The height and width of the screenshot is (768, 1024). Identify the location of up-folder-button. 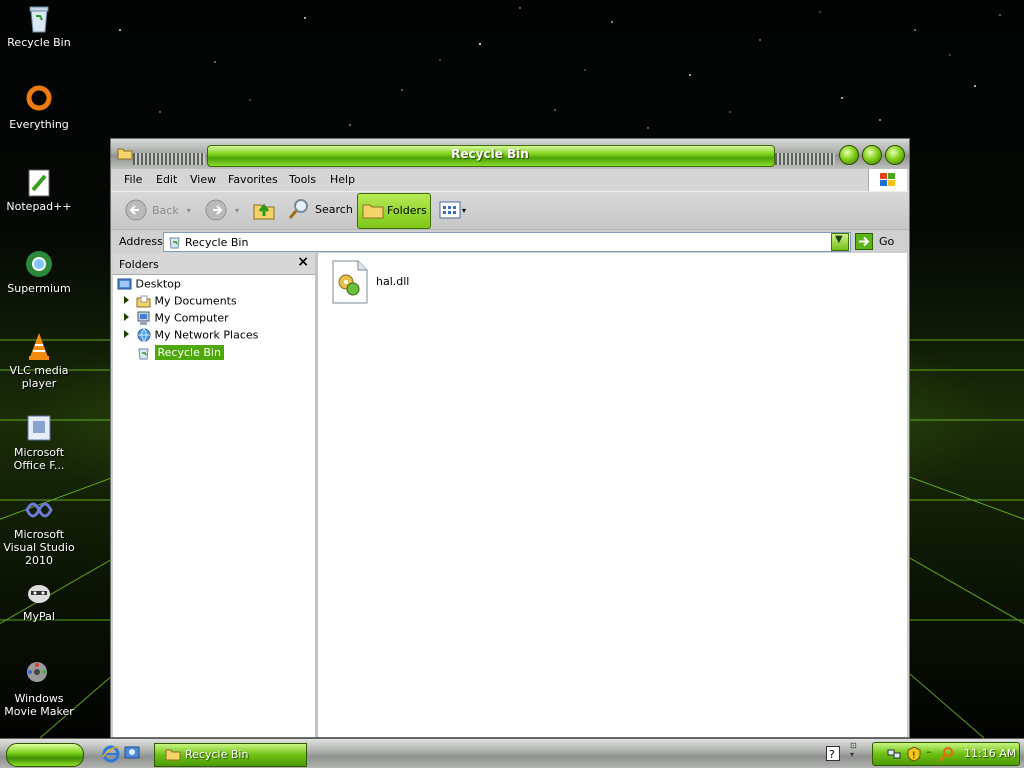
(264, 209).